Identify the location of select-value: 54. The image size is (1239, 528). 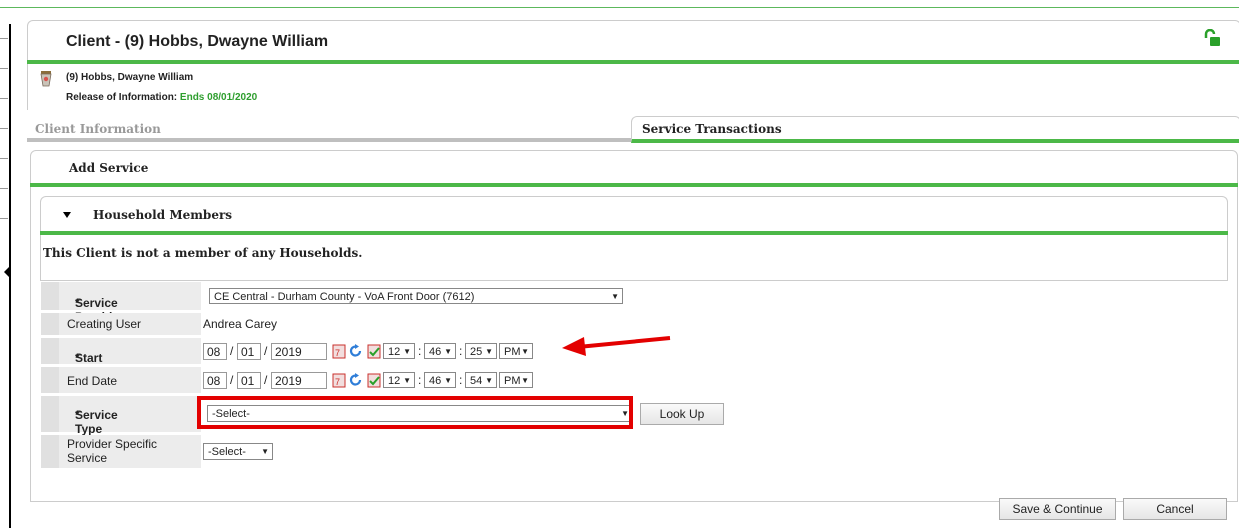
(476, 381).